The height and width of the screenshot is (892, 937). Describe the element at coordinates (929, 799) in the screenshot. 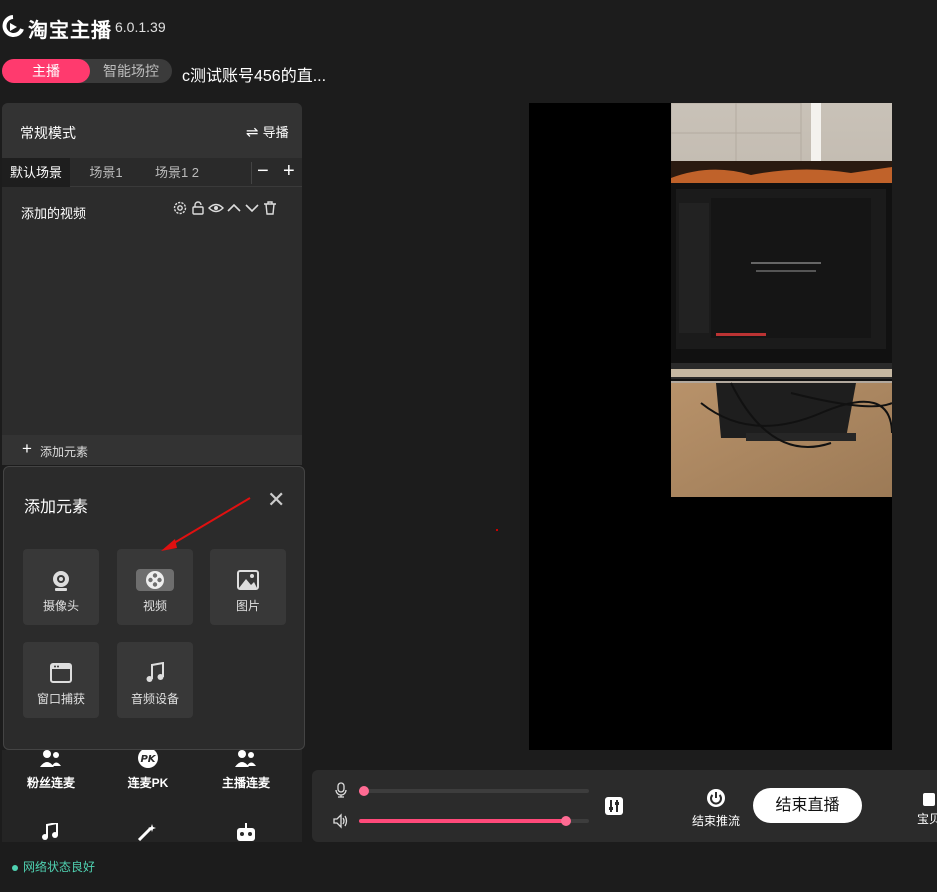

I see `bag-icon` at that location.